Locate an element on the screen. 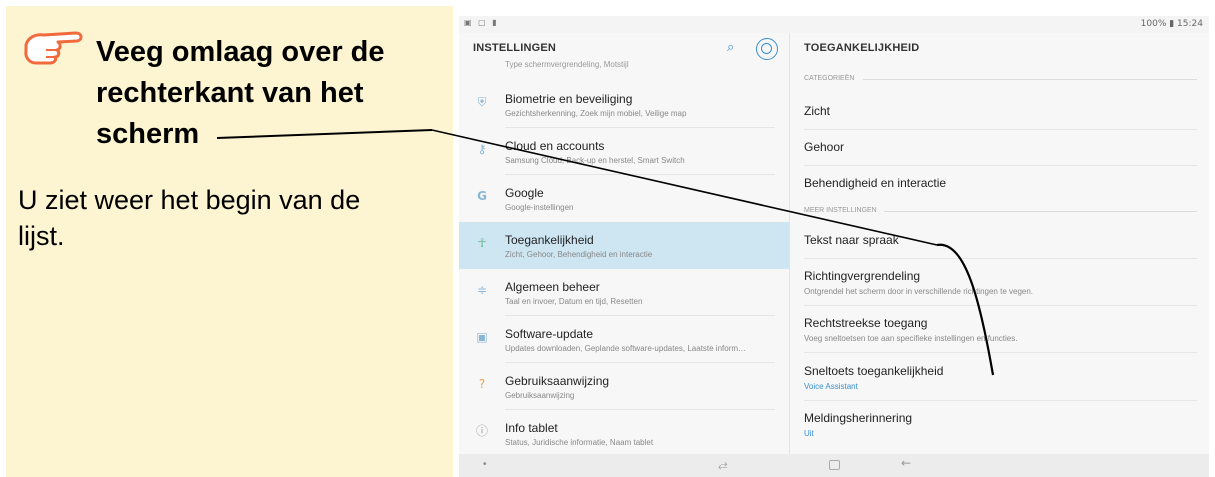  setting-sneltoets-sub: Voice Assistant is located at coordinates (831, 386).